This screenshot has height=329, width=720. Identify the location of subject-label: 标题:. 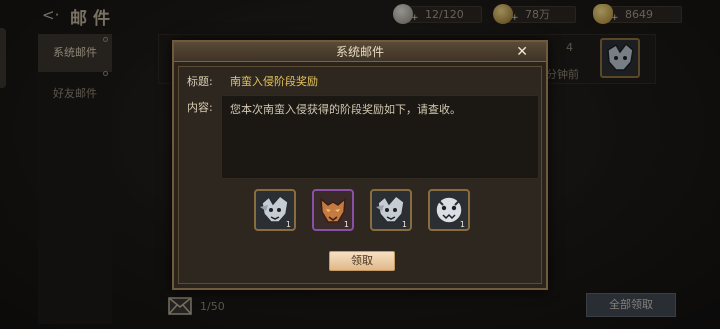
(200, 81).